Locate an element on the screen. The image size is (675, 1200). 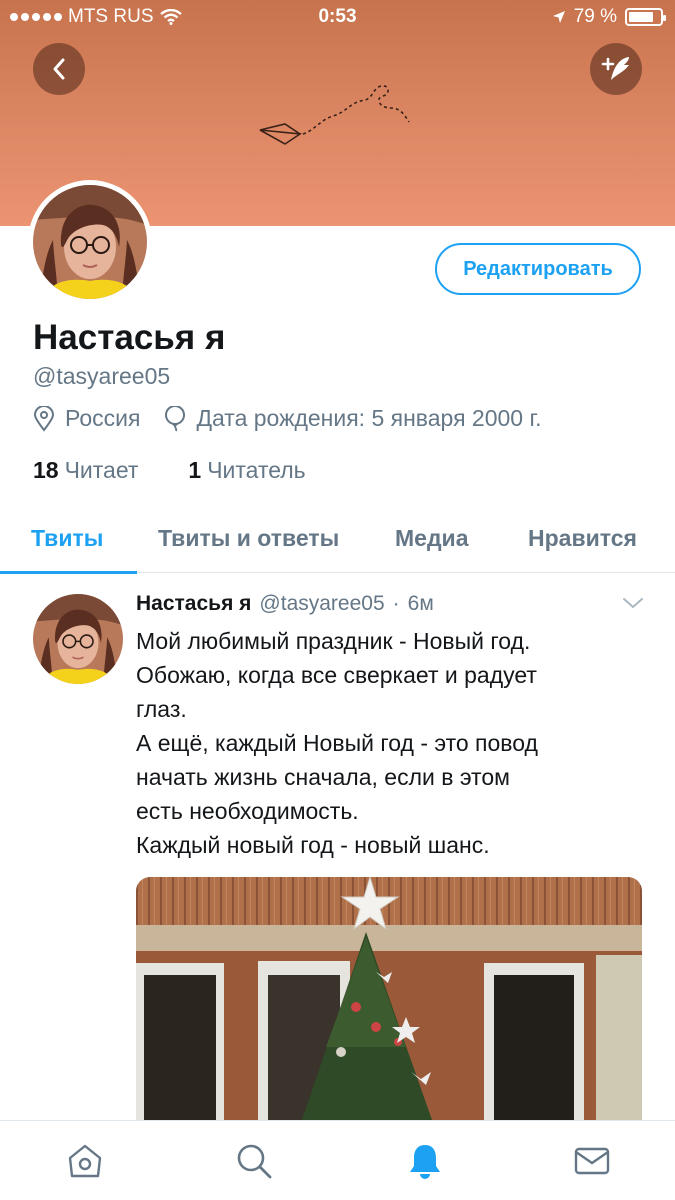
tweet-author-name: Настасья я is located at coordinates (193, 604).